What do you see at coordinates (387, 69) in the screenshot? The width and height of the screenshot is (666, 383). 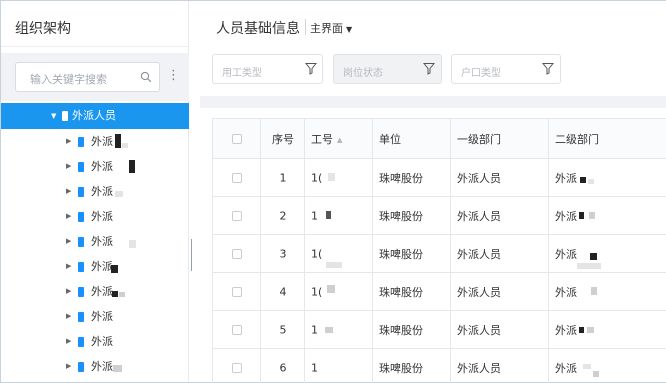 I see `filter-post-status: 岗位状态` at bounding box center [387, 69].